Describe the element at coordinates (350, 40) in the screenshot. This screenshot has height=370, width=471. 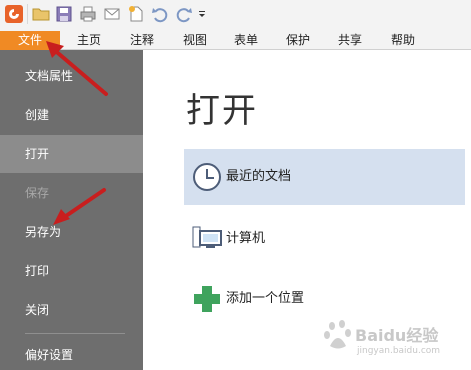
I see `menu-share: 共享` at that location.